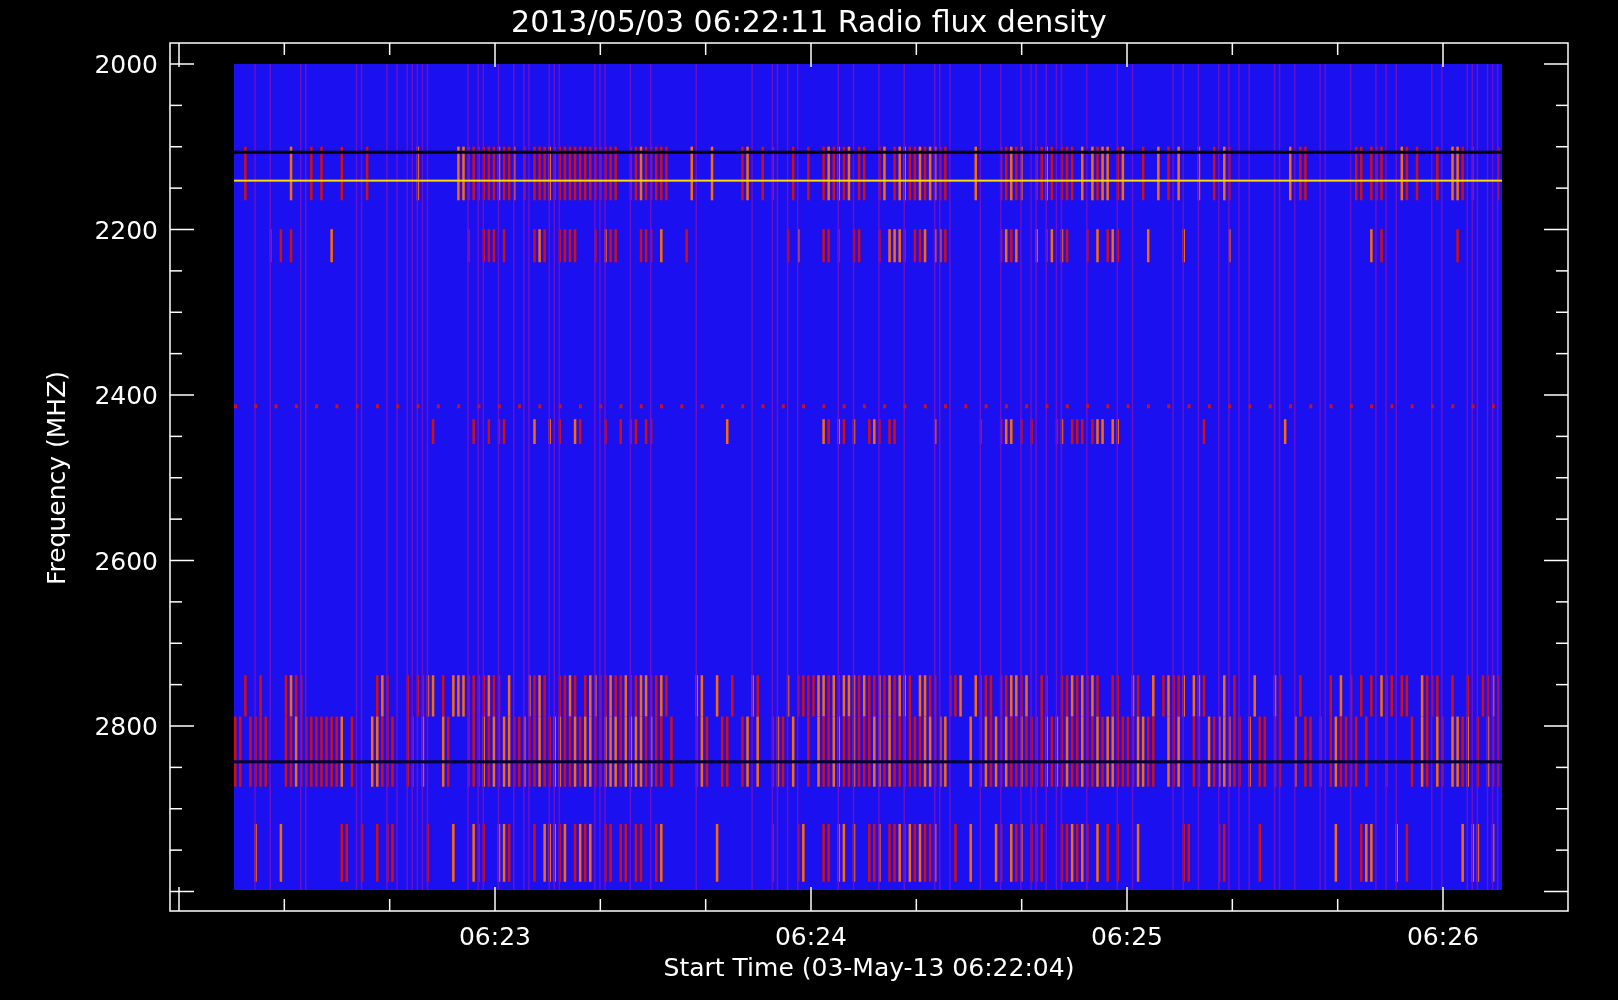  What do you see at coordinates (869, 967) in the screenshot?
I see `x-axis-title: Start Time (03-May-13 06:22:04)` at bounding box center [869, 967].